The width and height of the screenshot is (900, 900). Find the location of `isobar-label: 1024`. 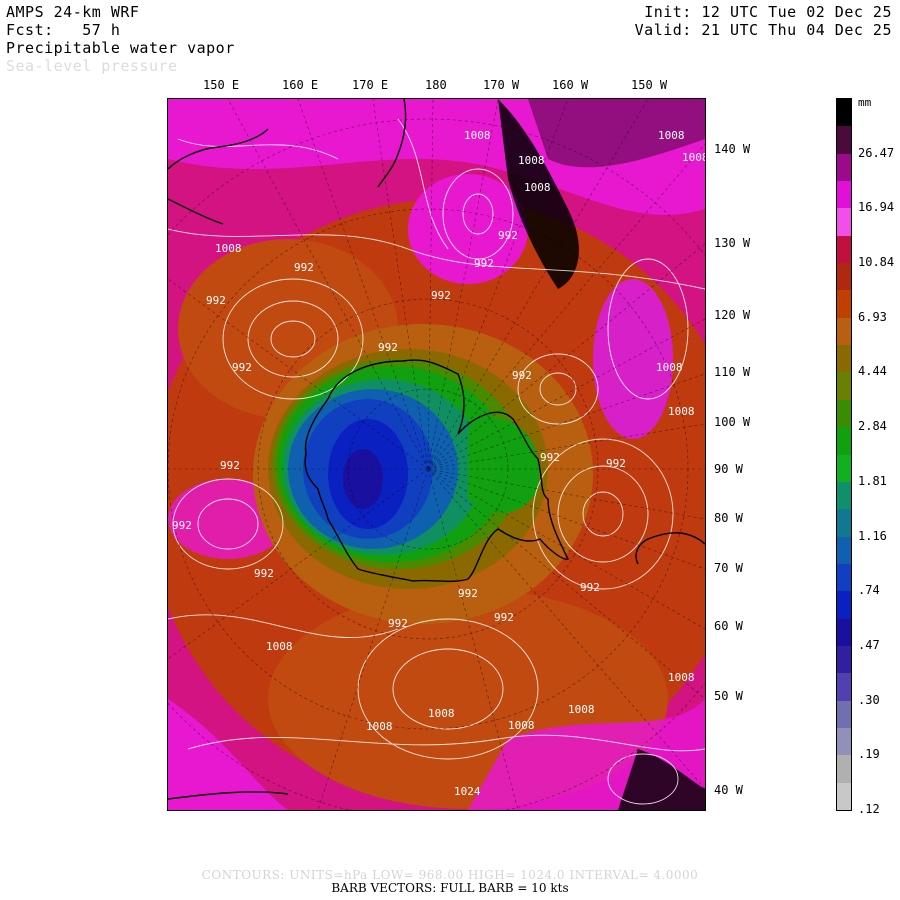

isobar-label: 1024 is located at coordinates (467, 791).